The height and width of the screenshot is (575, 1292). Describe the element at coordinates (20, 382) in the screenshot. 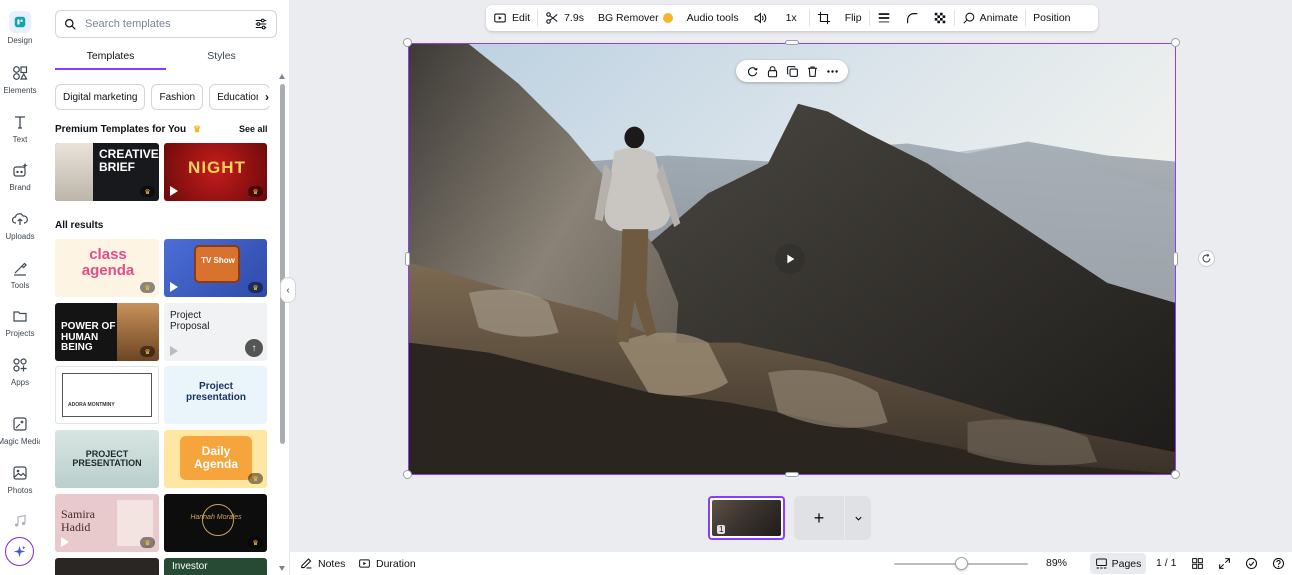

I see `rail-item-label: Apps` at that location.